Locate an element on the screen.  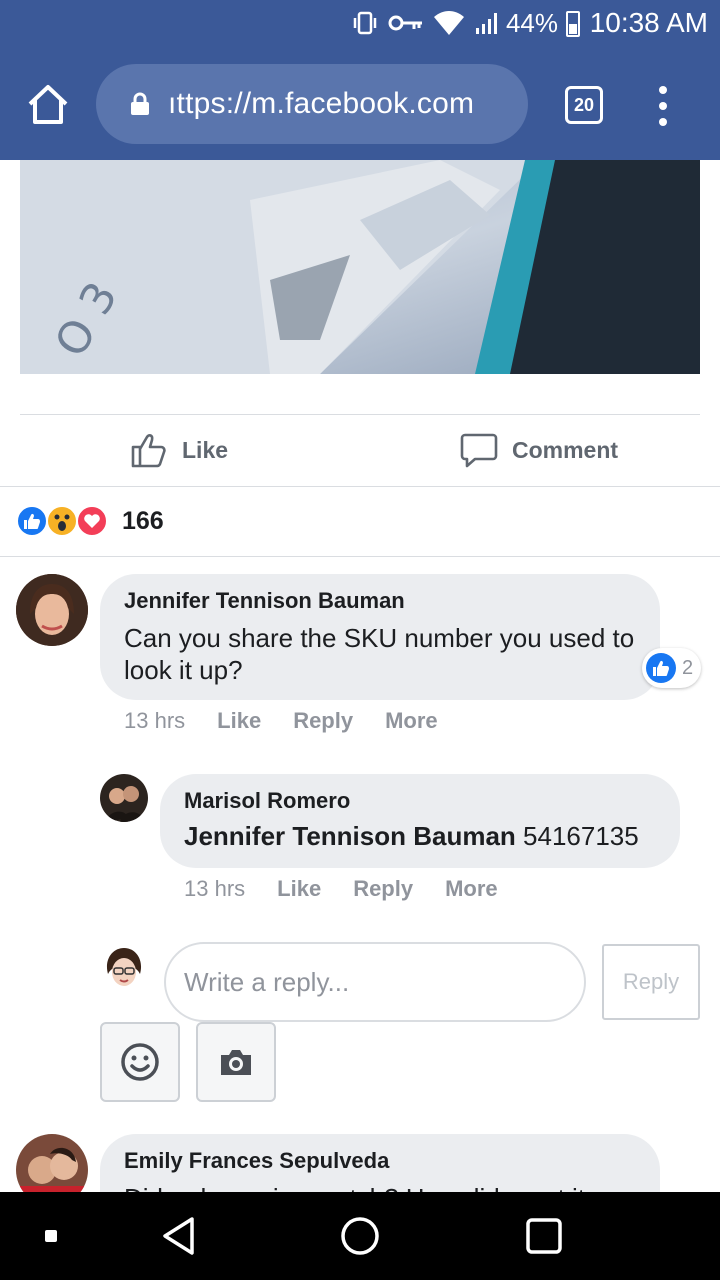
comment-actions: 13 hrs Like Reply More is located at coordinates (297, 721).